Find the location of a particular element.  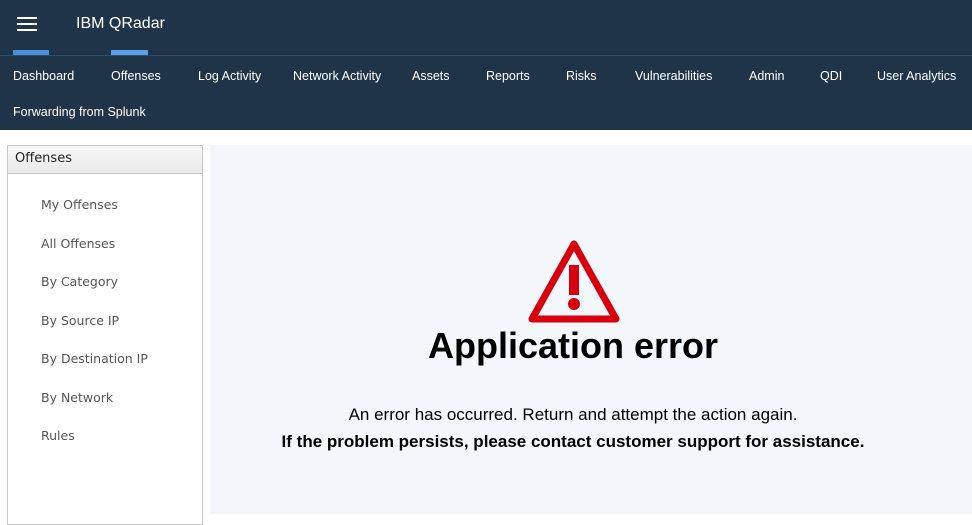

hamburger-menu-icon is located at coordinates (27, 25).